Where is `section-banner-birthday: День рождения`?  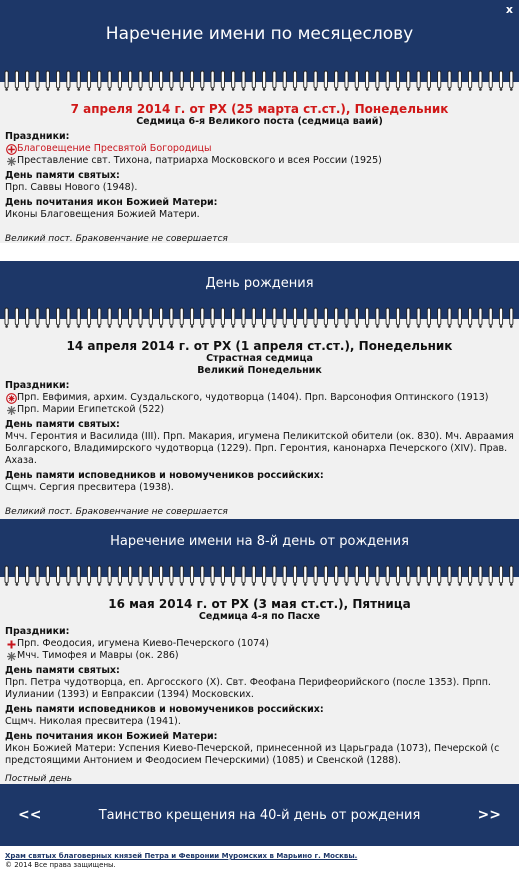
section-banner-birthday: День рождения is located at coordinates (259, 283).